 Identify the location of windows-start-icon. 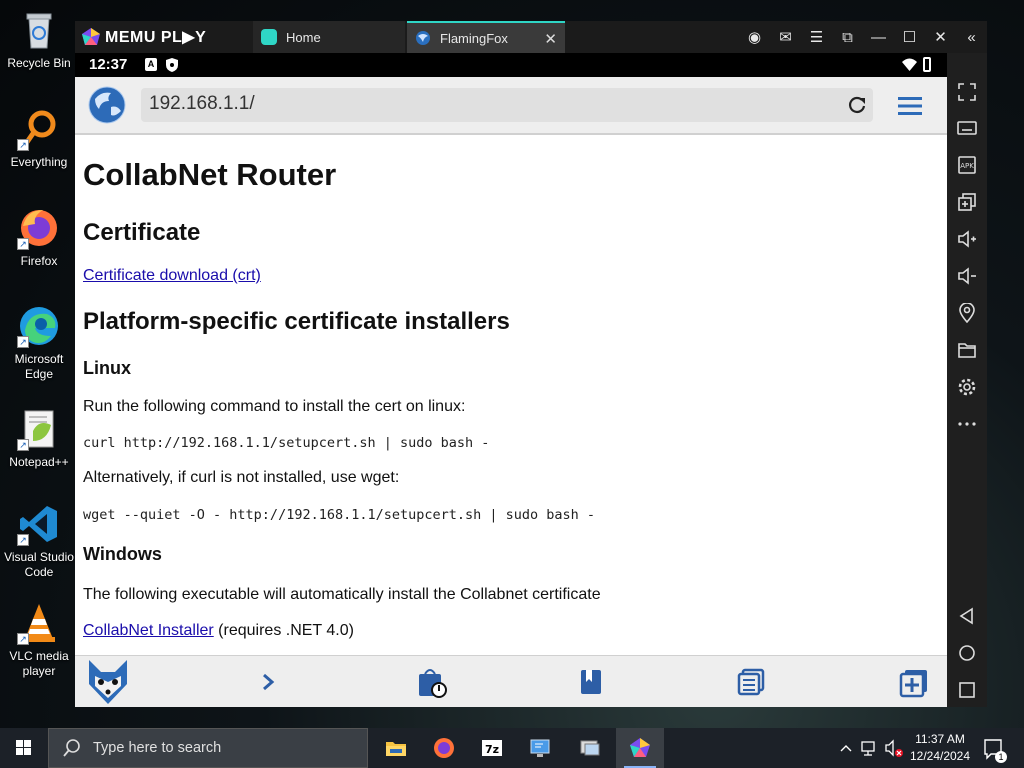
(24, 748).